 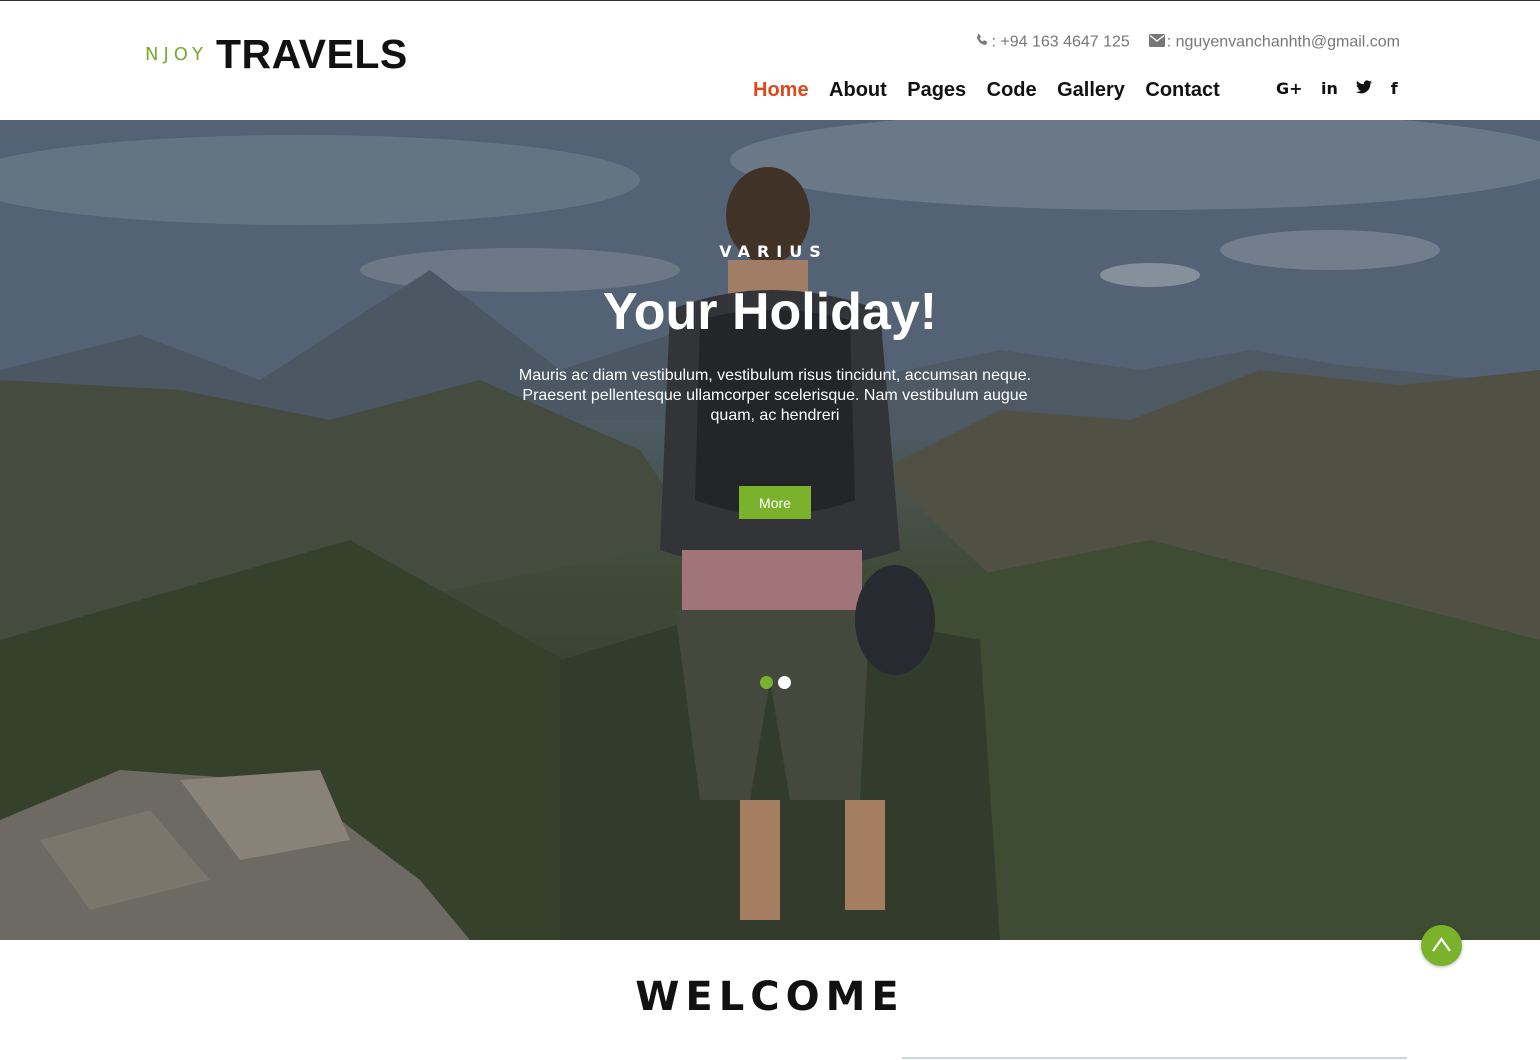 I want to click on logo-name: TRAVELS, so click(x=311, y=54).